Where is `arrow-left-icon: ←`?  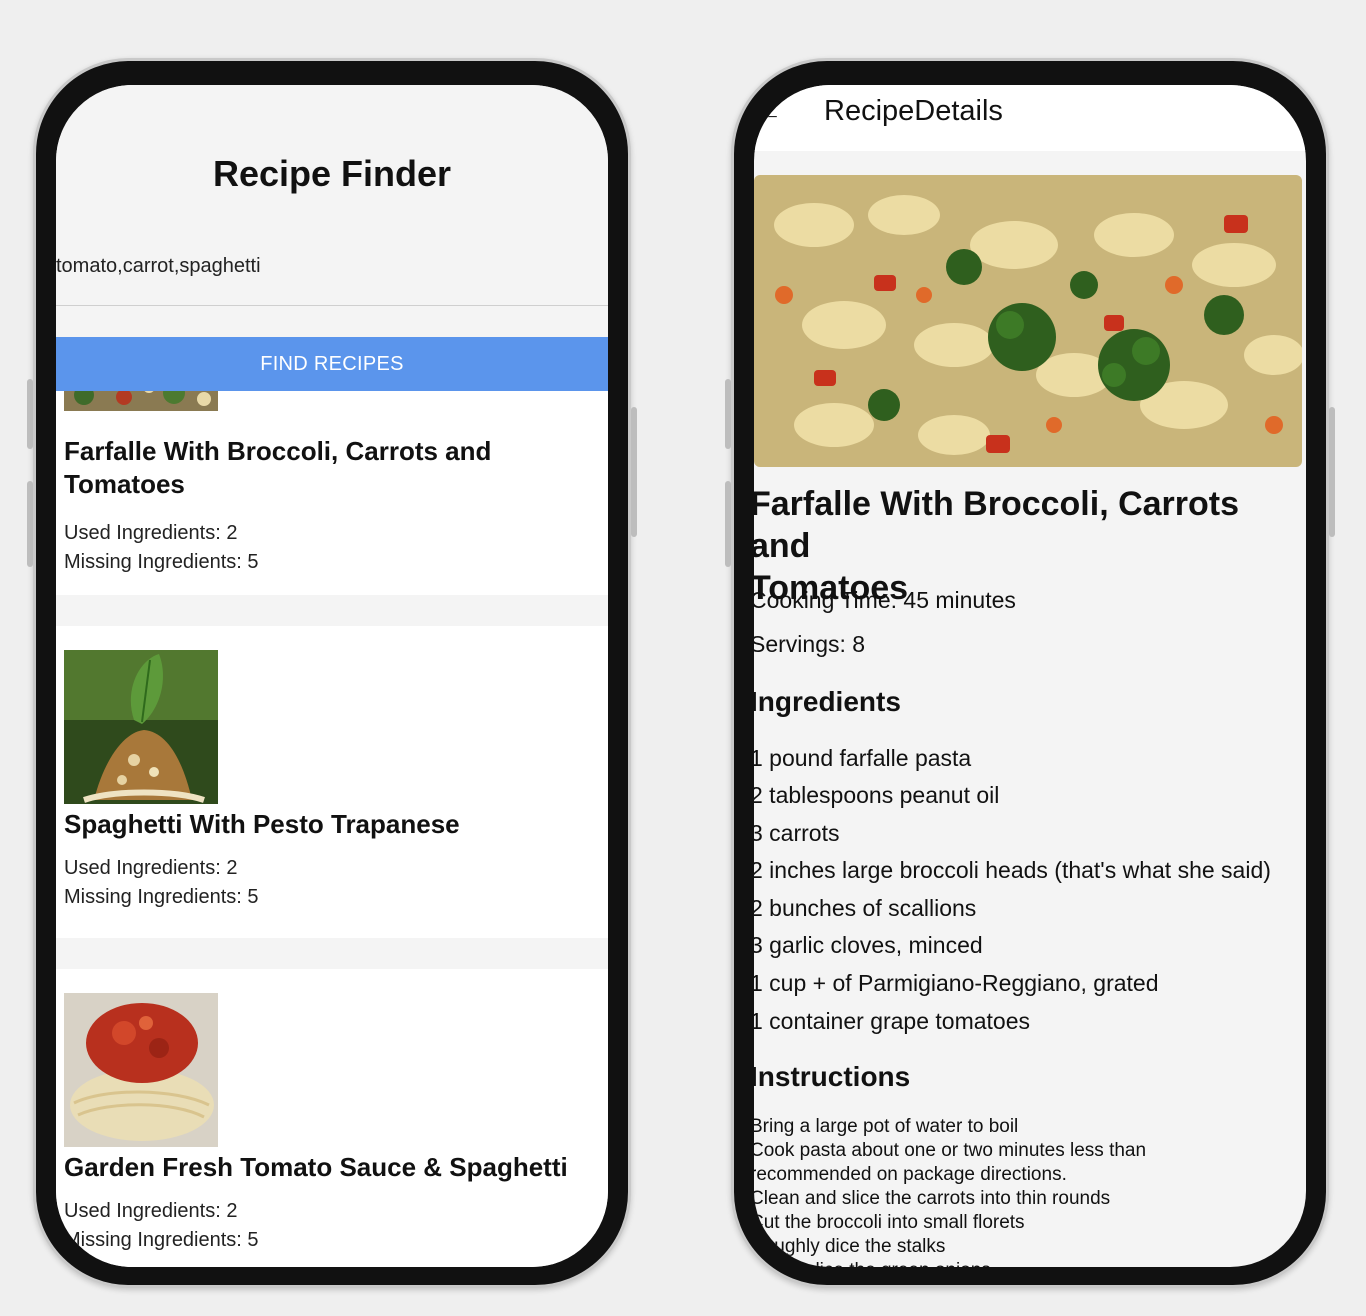 arrow-left-icon: ← is located at coordinates (769, 112).